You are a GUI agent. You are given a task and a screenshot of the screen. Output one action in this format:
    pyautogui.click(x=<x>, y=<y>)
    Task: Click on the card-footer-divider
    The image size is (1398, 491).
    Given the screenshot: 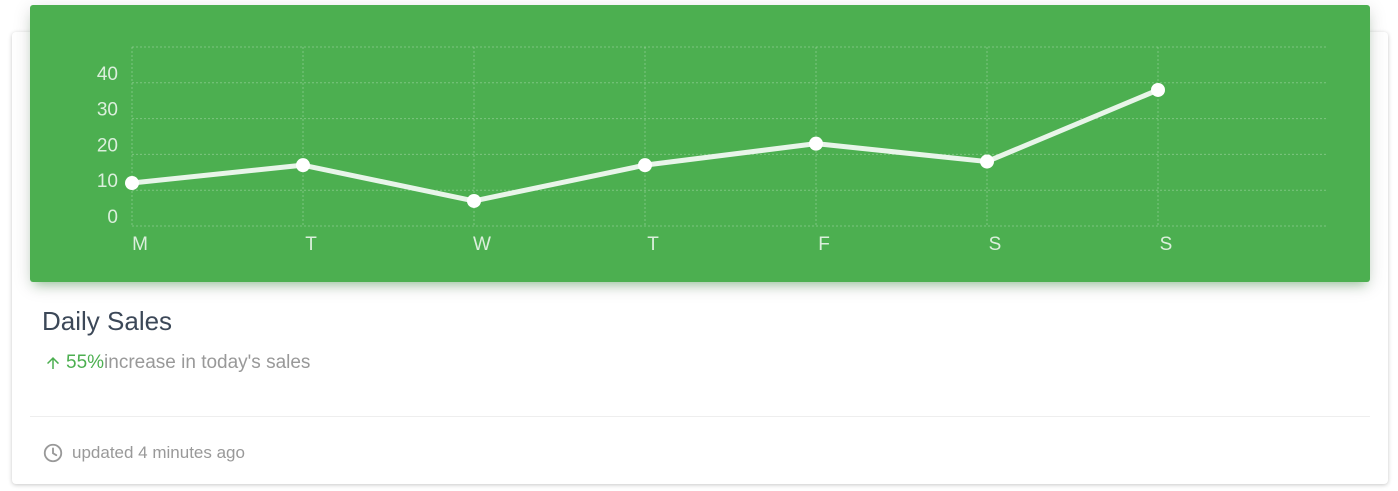 What is the action you would take?
    pyautogui.click(x=700, y=416)
    